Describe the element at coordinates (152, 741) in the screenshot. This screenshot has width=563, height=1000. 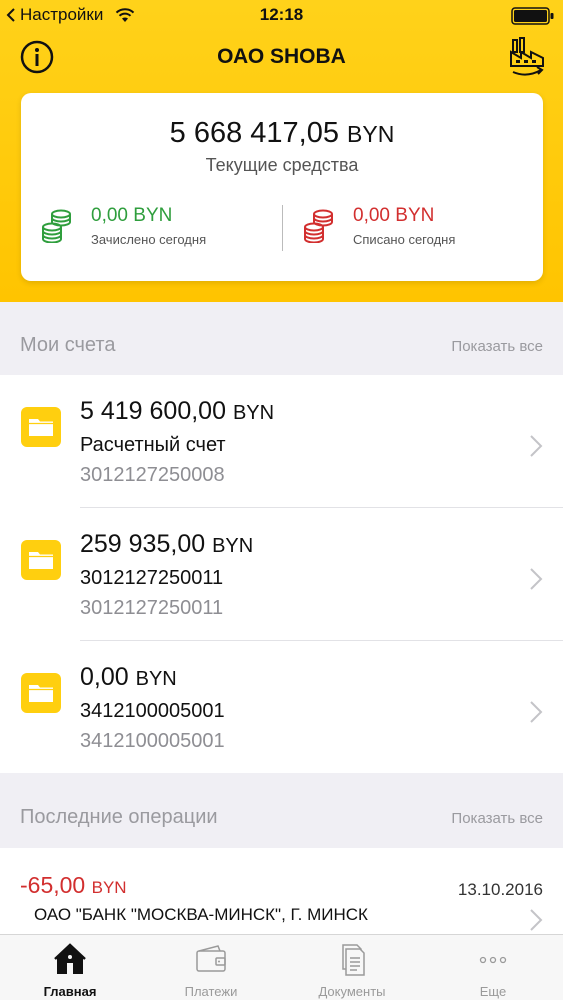
I see `account-number: 3412100005001` at that location.